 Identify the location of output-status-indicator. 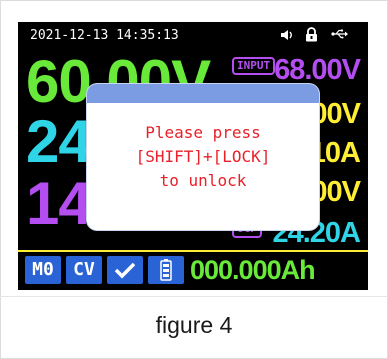
(125, 270).